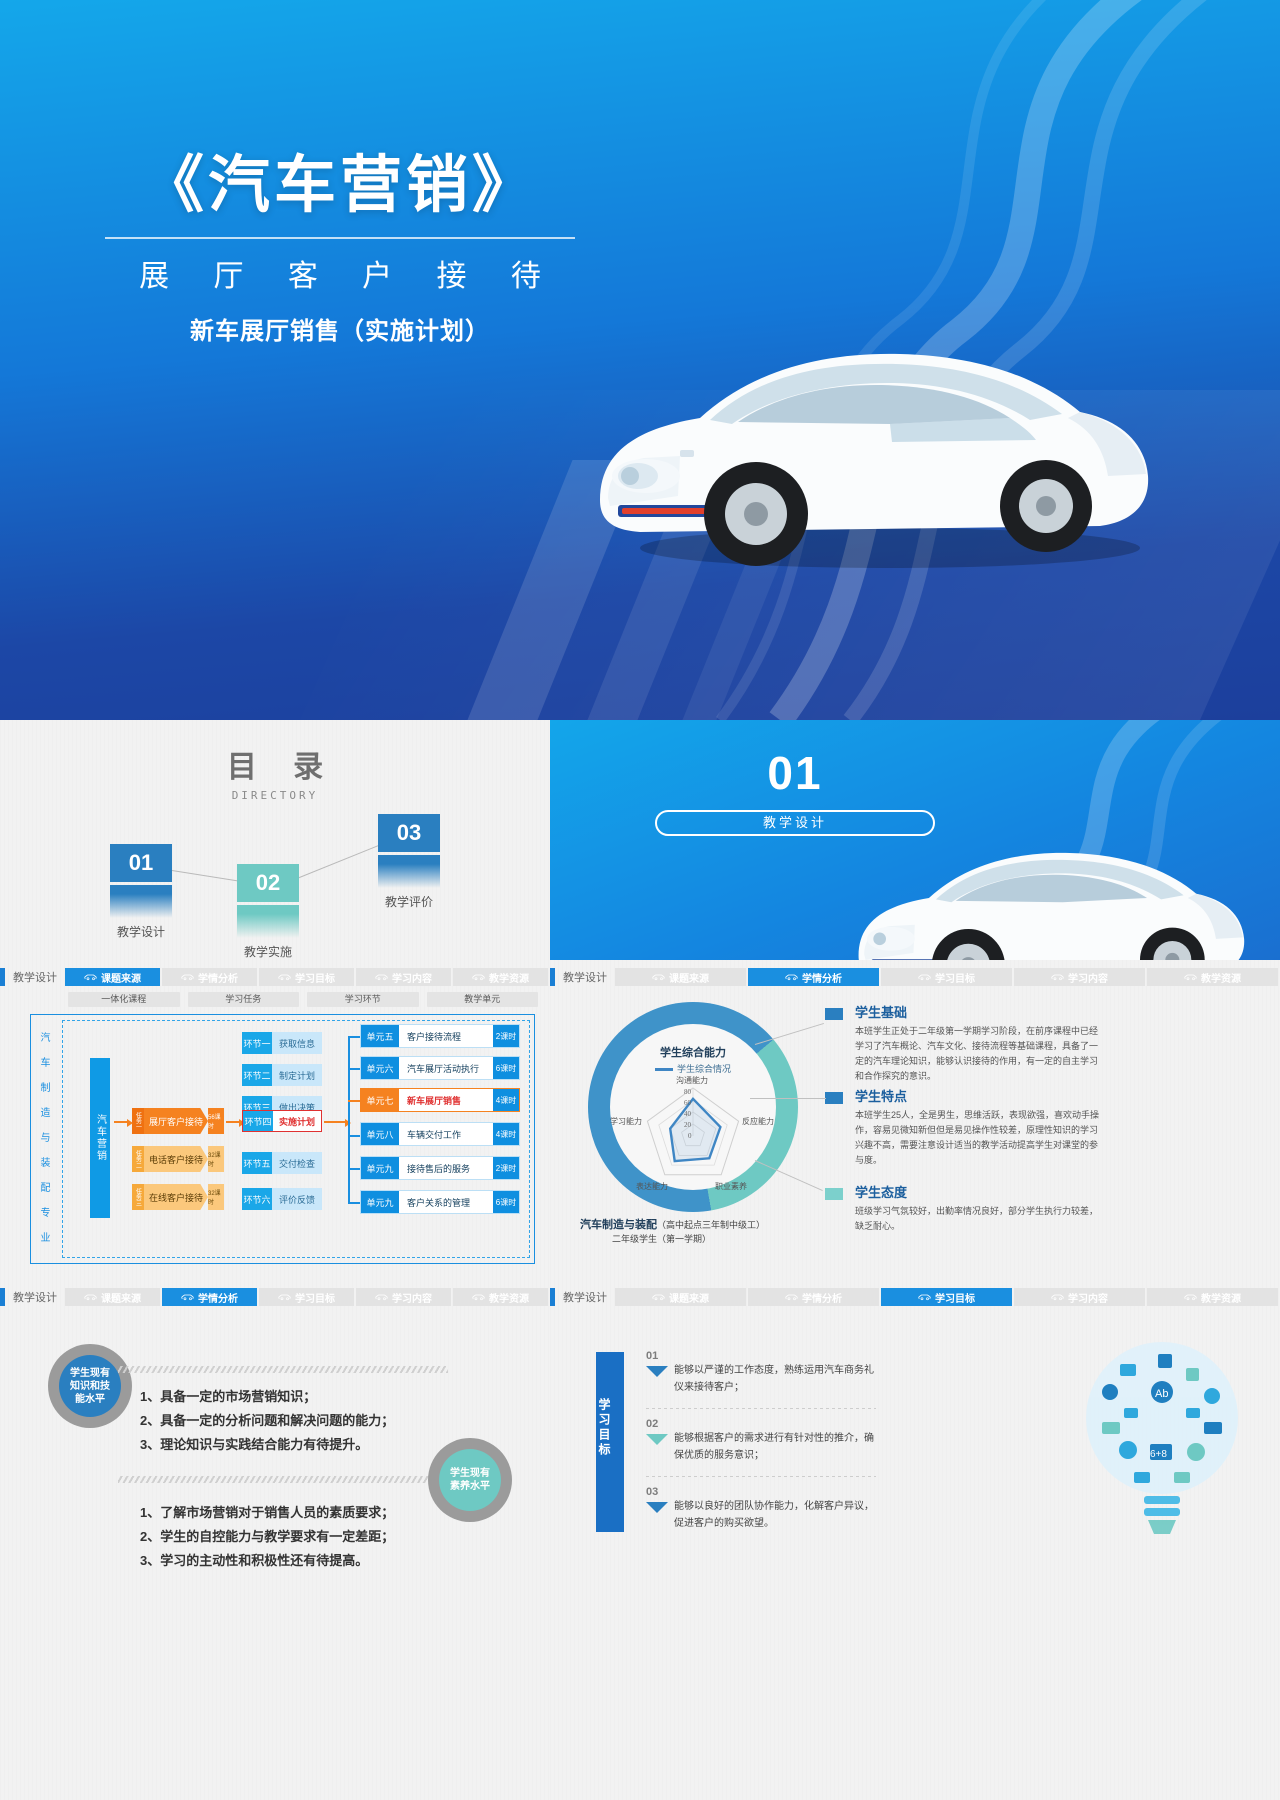 The width and height of the screenshot is (1280, 1800). Describe the element at coordinates (283, 1369) in the screenshot. I see `hatch-divider` at that location.